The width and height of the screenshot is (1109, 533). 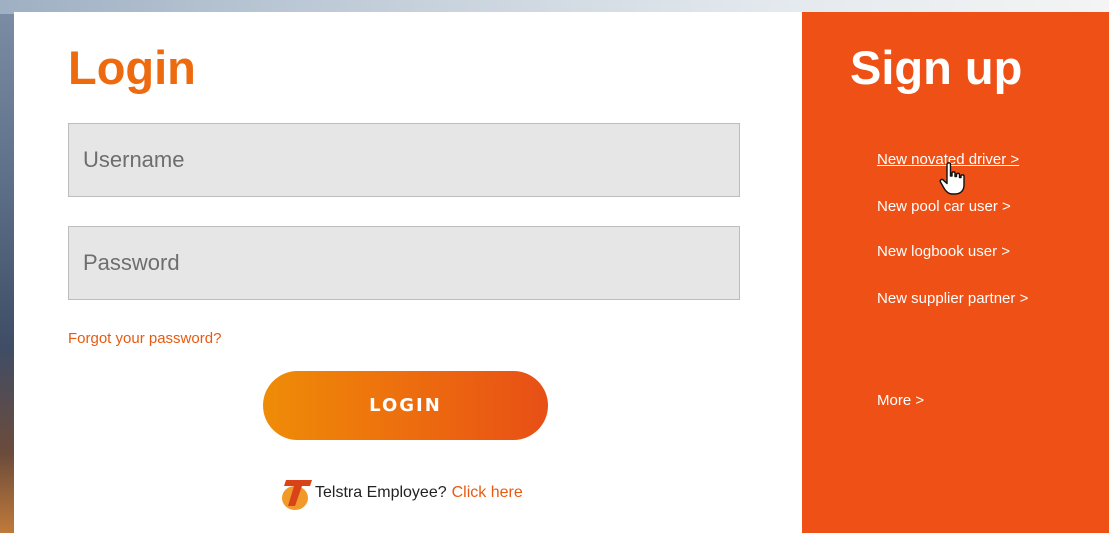 What do you see at coordinates (487, 493) in the screenshot?
I see `telstra-click-here-link: Click here` at bounding box center [487, 493].